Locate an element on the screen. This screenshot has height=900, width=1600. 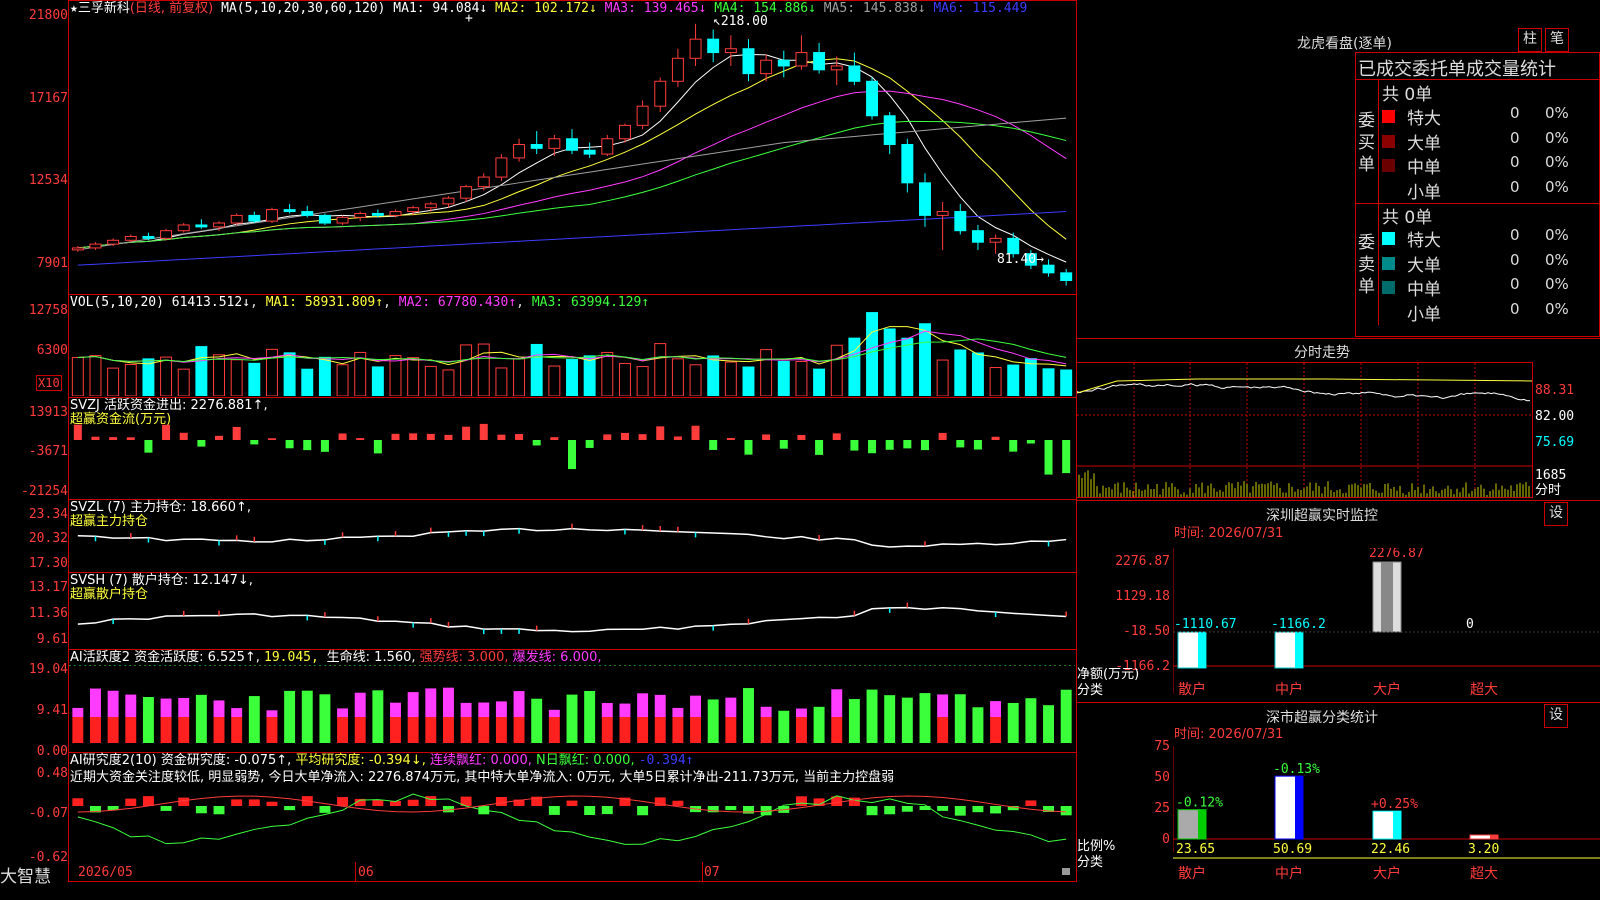
tick-view-button: 笔 is located at coordinates (1557, 40).